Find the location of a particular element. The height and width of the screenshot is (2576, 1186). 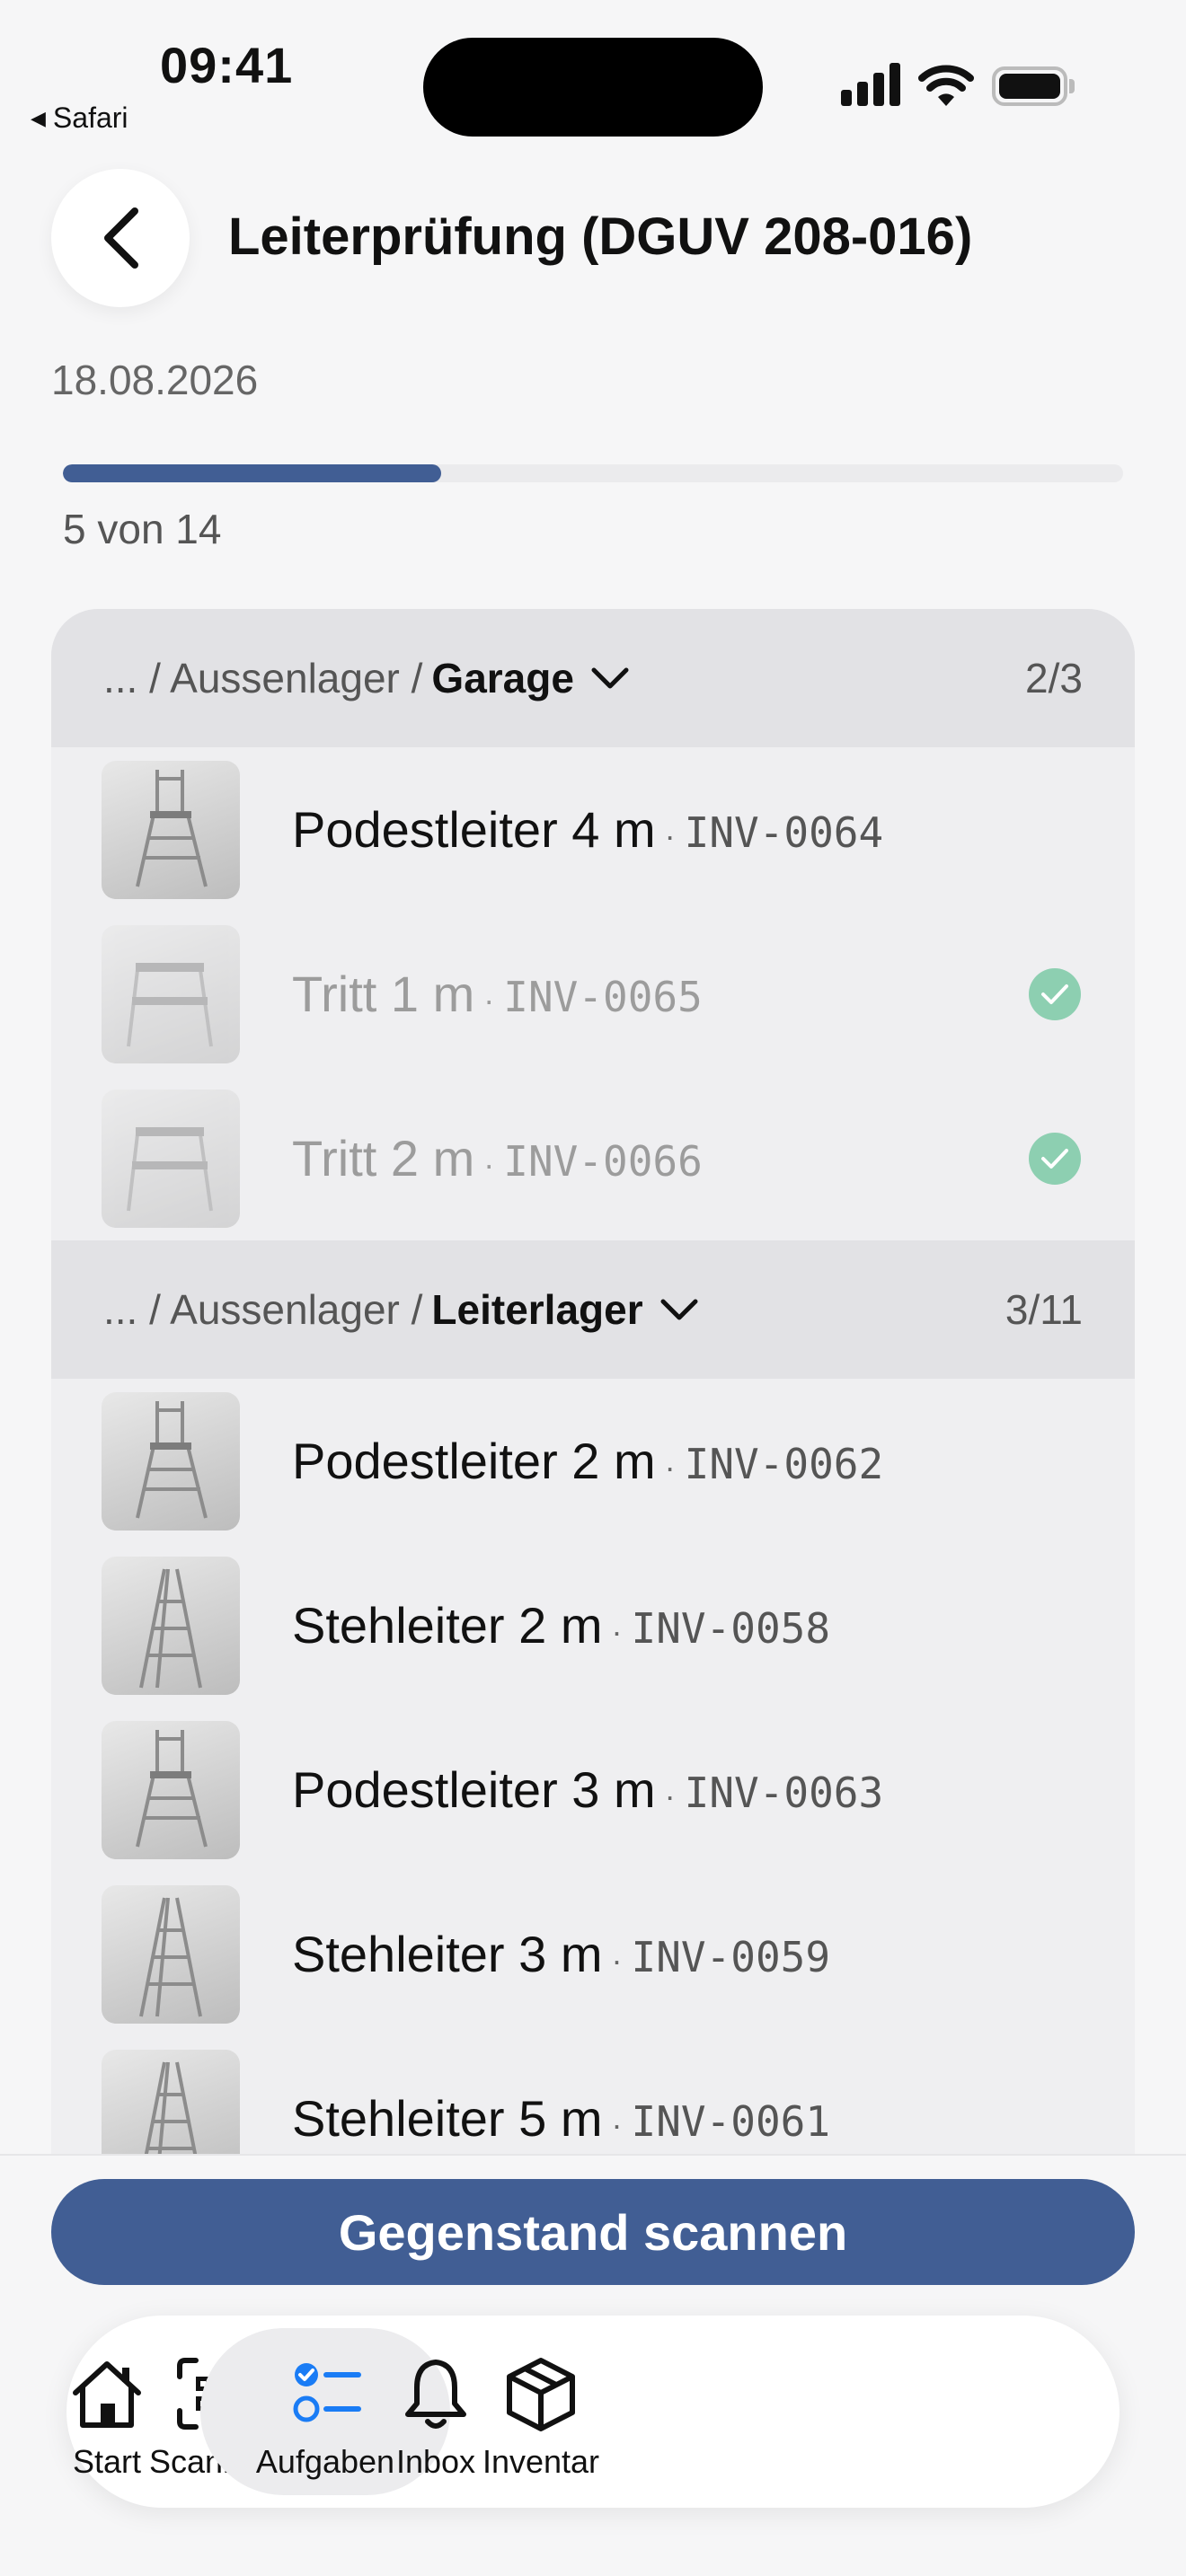

progress-bar-fill is located at coordinates (253, 473).